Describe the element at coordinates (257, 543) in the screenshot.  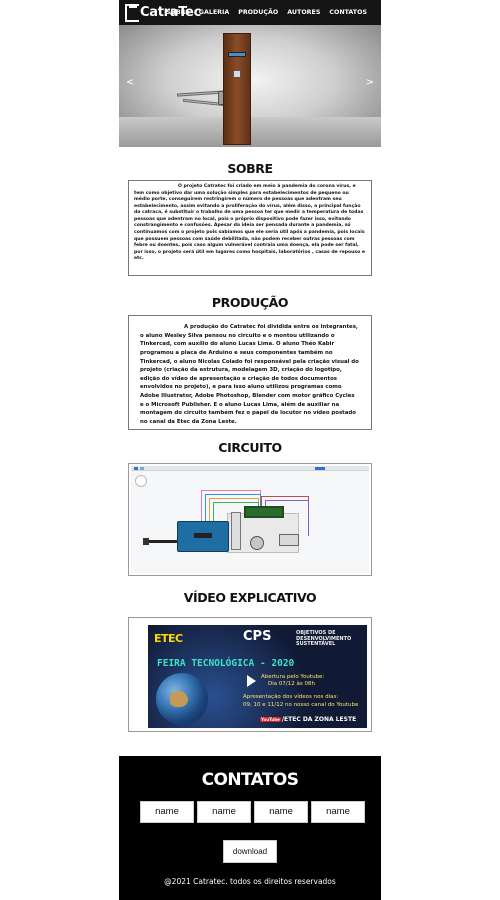
I see `dc-motor` at that location.